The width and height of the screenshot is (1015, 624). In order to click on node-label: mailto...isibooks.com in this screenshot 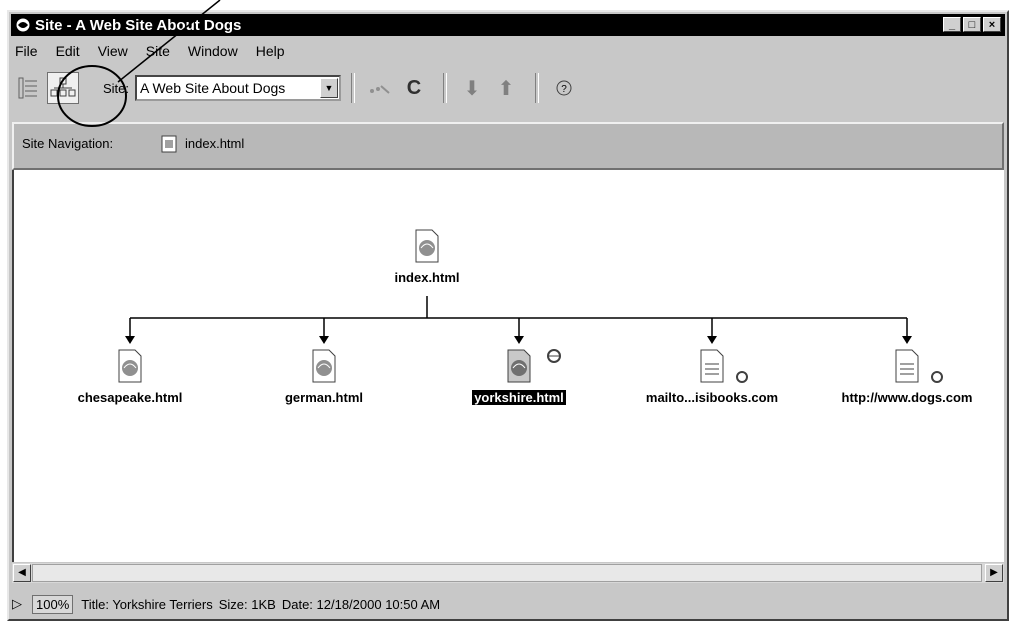, I will do `click(712, 397)`.